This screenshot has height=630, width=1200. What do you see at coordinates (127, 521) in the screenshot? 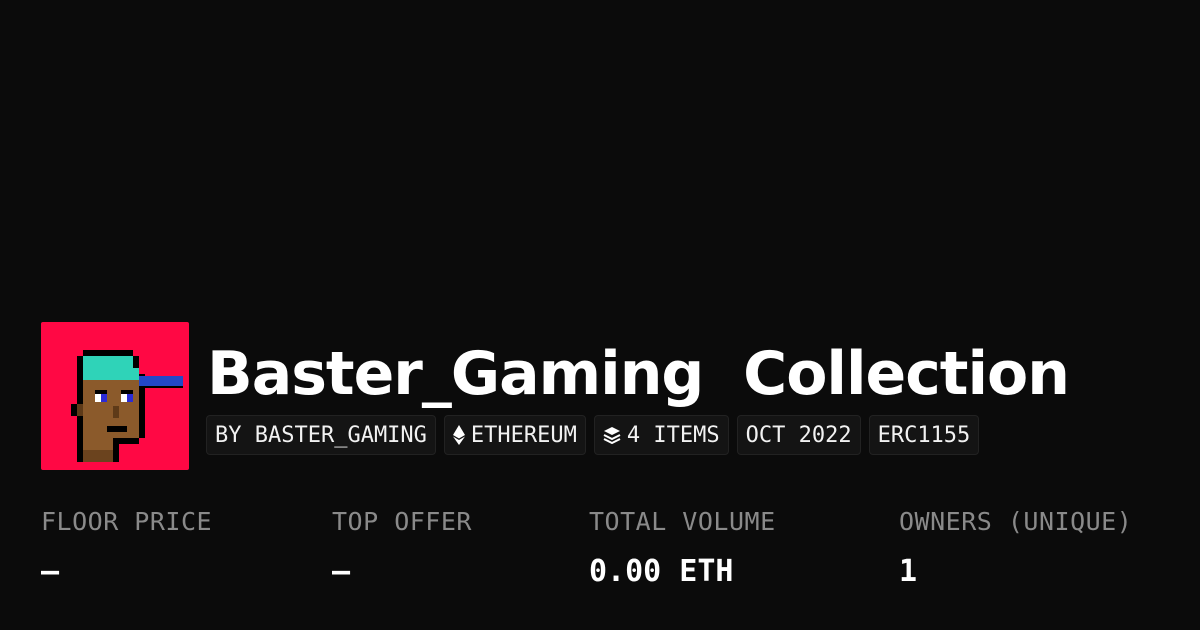
I see `floor-price-label: FLOOR PRICE` at bounding box center [127, 521].